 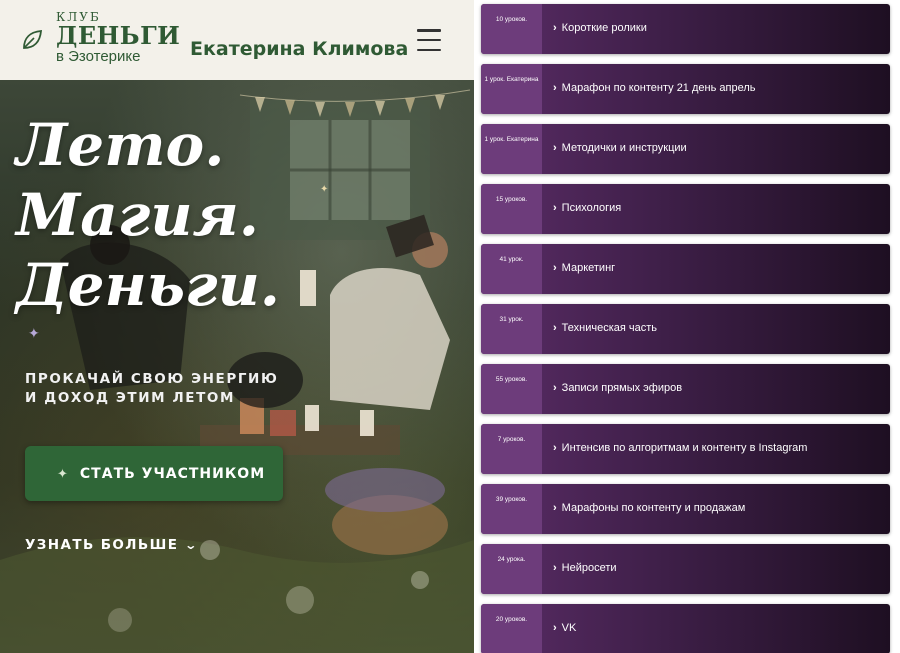 I want to click on hero-tagline: ПРОКАЧАЙ СВОЮ ЭНЕРГИЮ И ДОХОД ЭТИМ ЛЕТОМ, so click(x=151, y=389).